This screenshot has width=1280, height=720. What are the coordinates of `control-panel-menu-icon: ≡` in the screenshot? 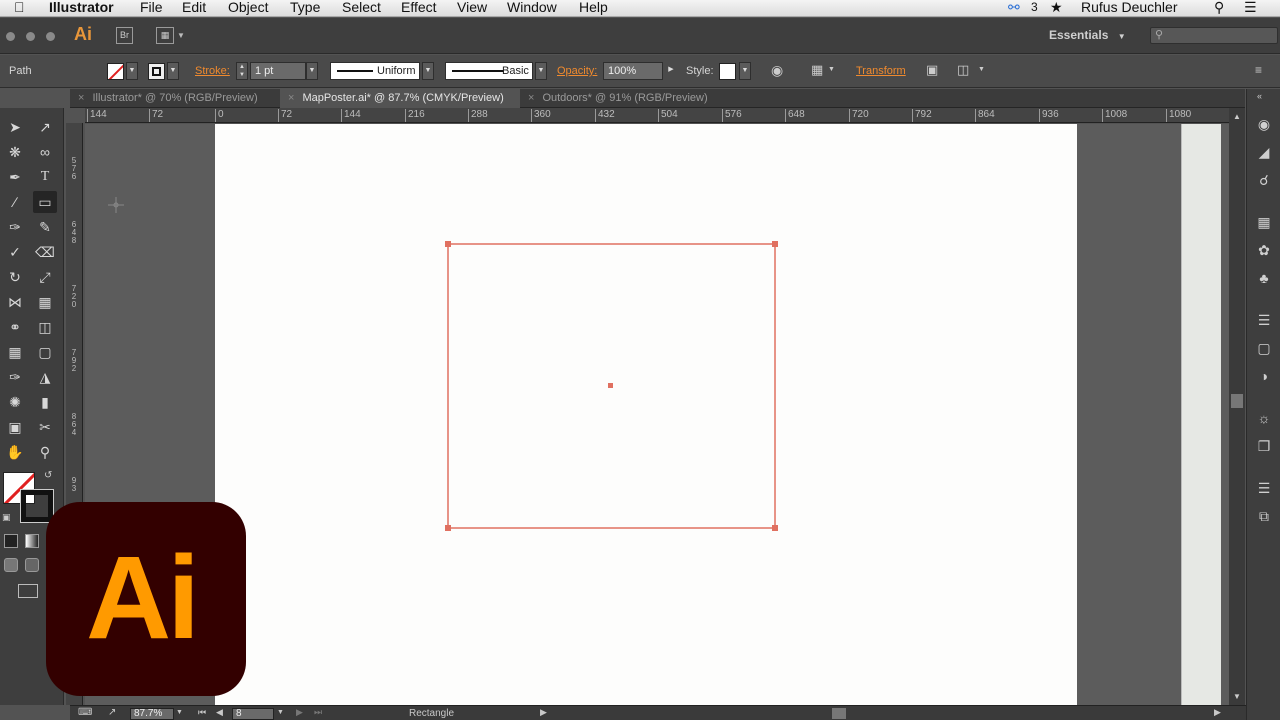 It's located at (1258, 70).